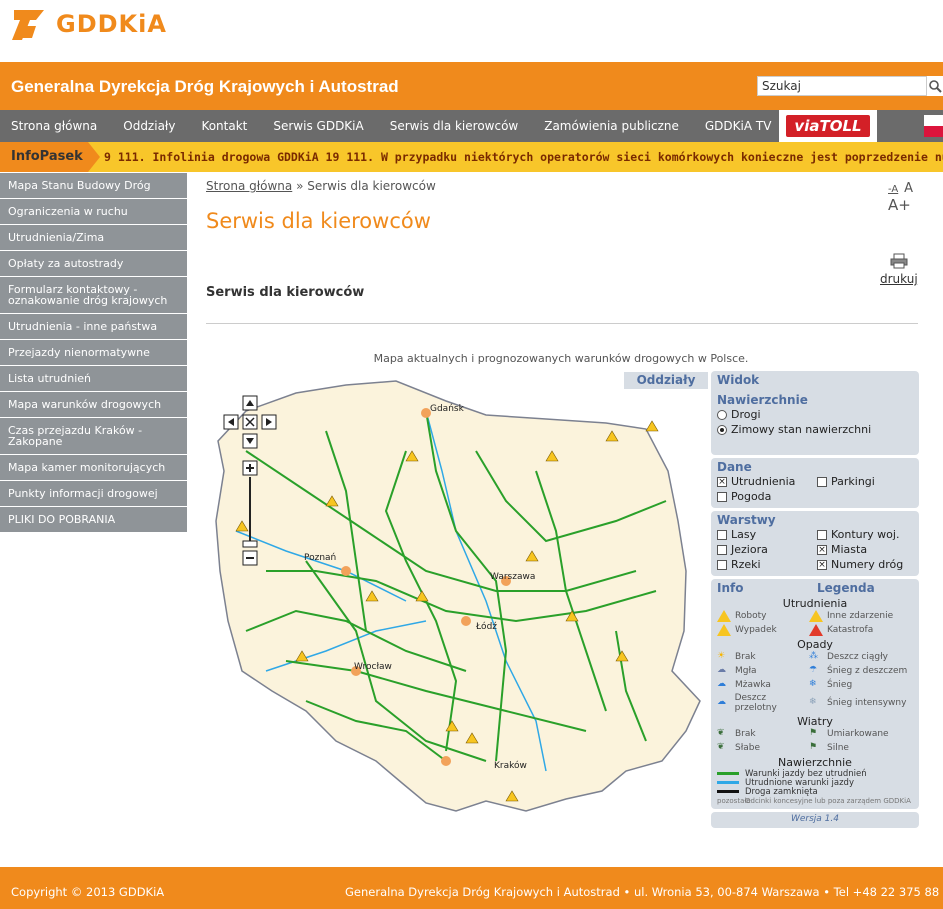 The width and height of the screenshot is (943, 909). I want to click on light-wind-icon: ❦, so click(721, 747).